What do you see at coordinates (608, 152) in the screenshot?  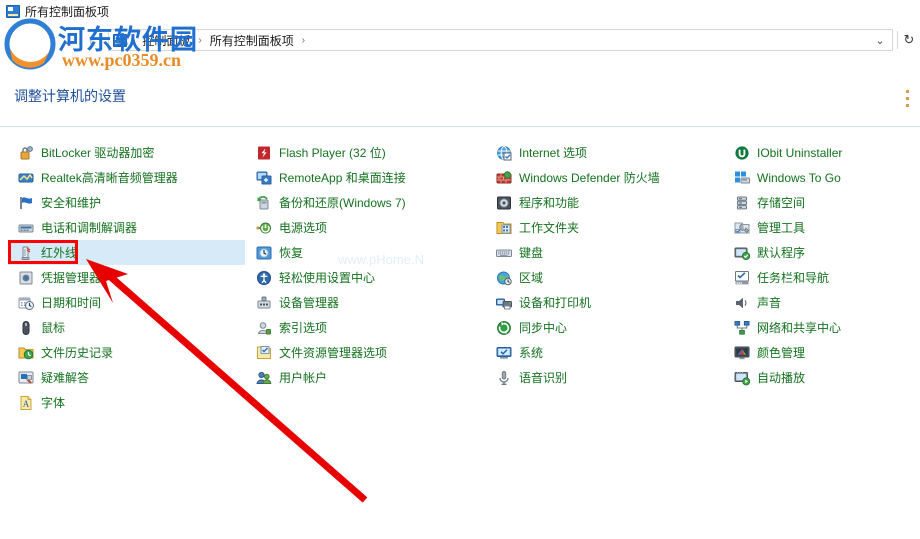 I see `control-panel-item: Internet 选项` at bounding box center [608, 152].